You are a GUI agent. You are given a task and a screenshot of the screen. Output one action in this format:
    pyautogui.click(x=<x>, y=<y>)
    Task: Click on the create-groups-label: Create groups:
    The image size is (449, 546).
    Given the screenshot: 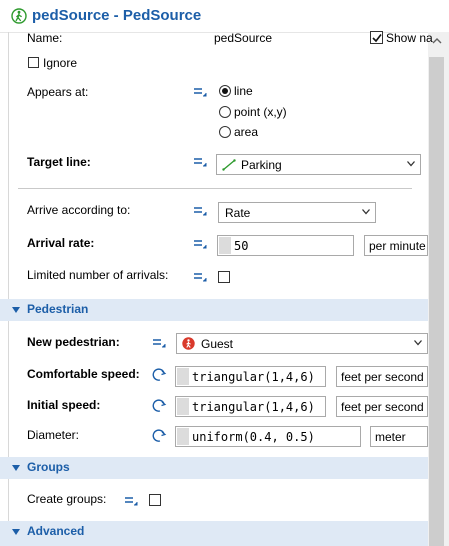 What is the action you would take?
    pyautogui.click(x=67, y=499)
    